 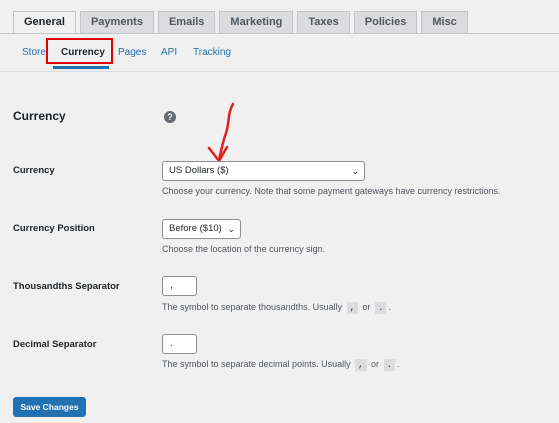 I want to click on section-title: Currency, so click(x=39, y=116).